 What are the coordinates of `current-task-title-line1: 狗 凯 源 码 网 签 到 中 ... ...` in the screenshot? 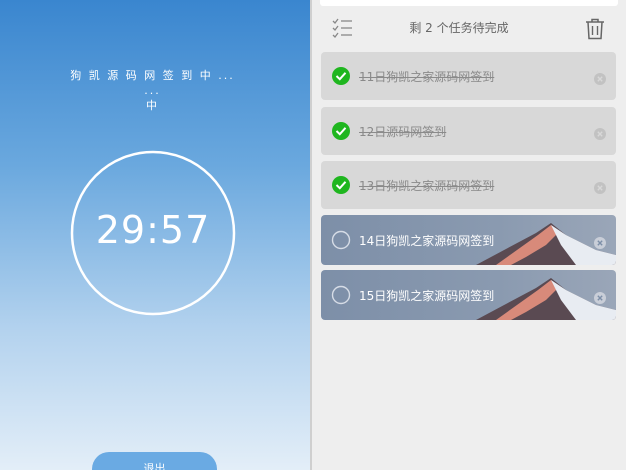 It's located at (152, 83).